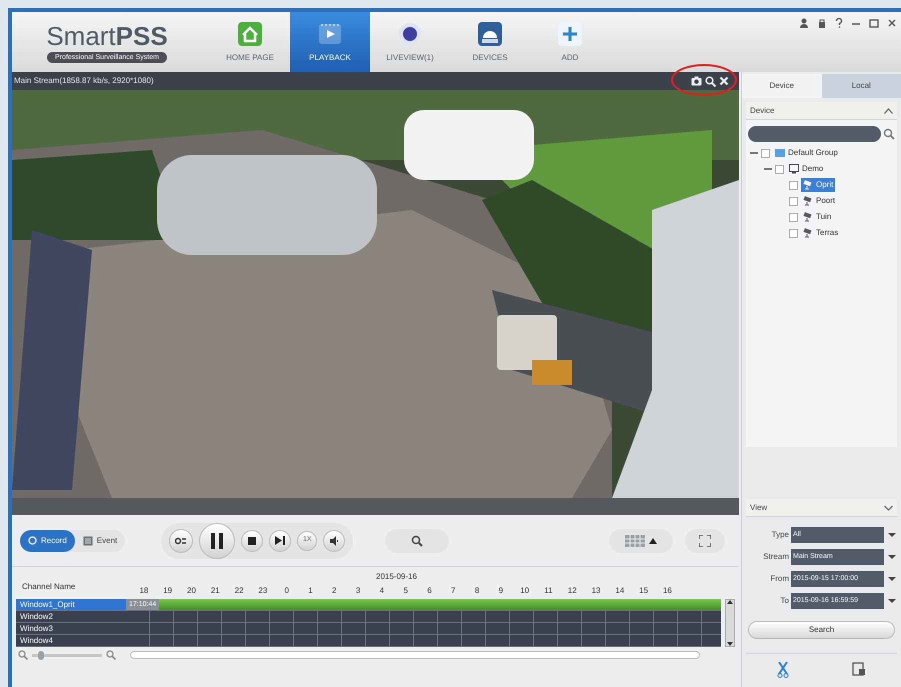  I want to click on search-button: Search, so click(821, 630).